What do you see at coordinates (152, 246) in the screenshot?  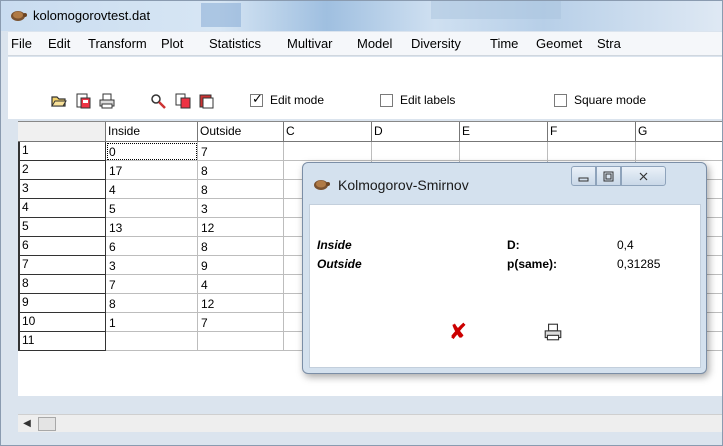 I see `grid-cell: 6` at bounding box center [152, 246].